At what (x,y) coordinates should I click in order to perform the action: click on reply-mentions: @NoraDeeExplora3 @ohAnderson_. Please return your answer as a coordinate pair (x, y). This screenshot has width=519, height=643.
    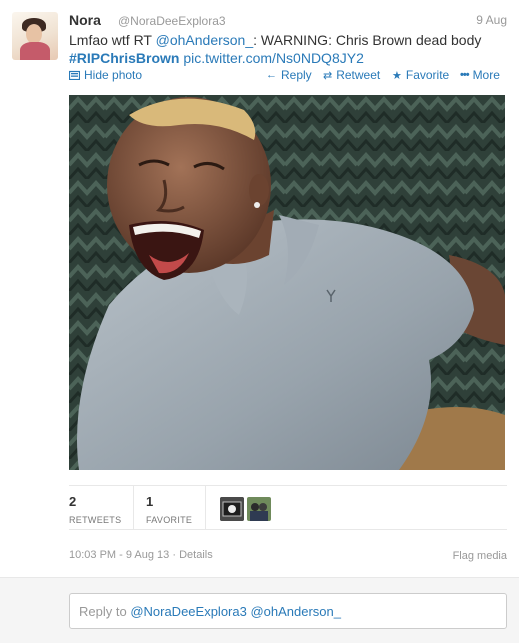
    Looking at the image, I should click on (235, 611).